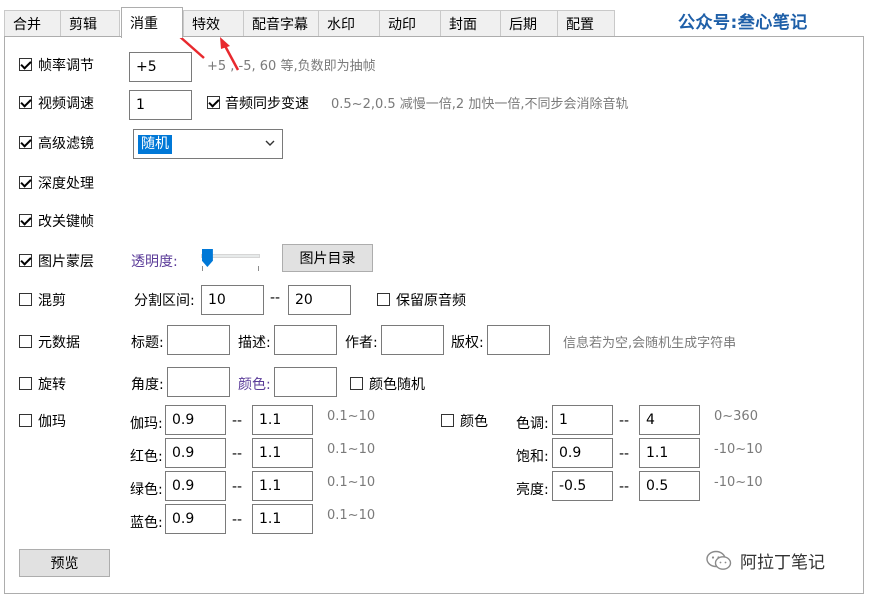  What do you see at coordinates (582, 486) in the screenshot?
I see `brightness-from-input` at bounding box center [582, 486].